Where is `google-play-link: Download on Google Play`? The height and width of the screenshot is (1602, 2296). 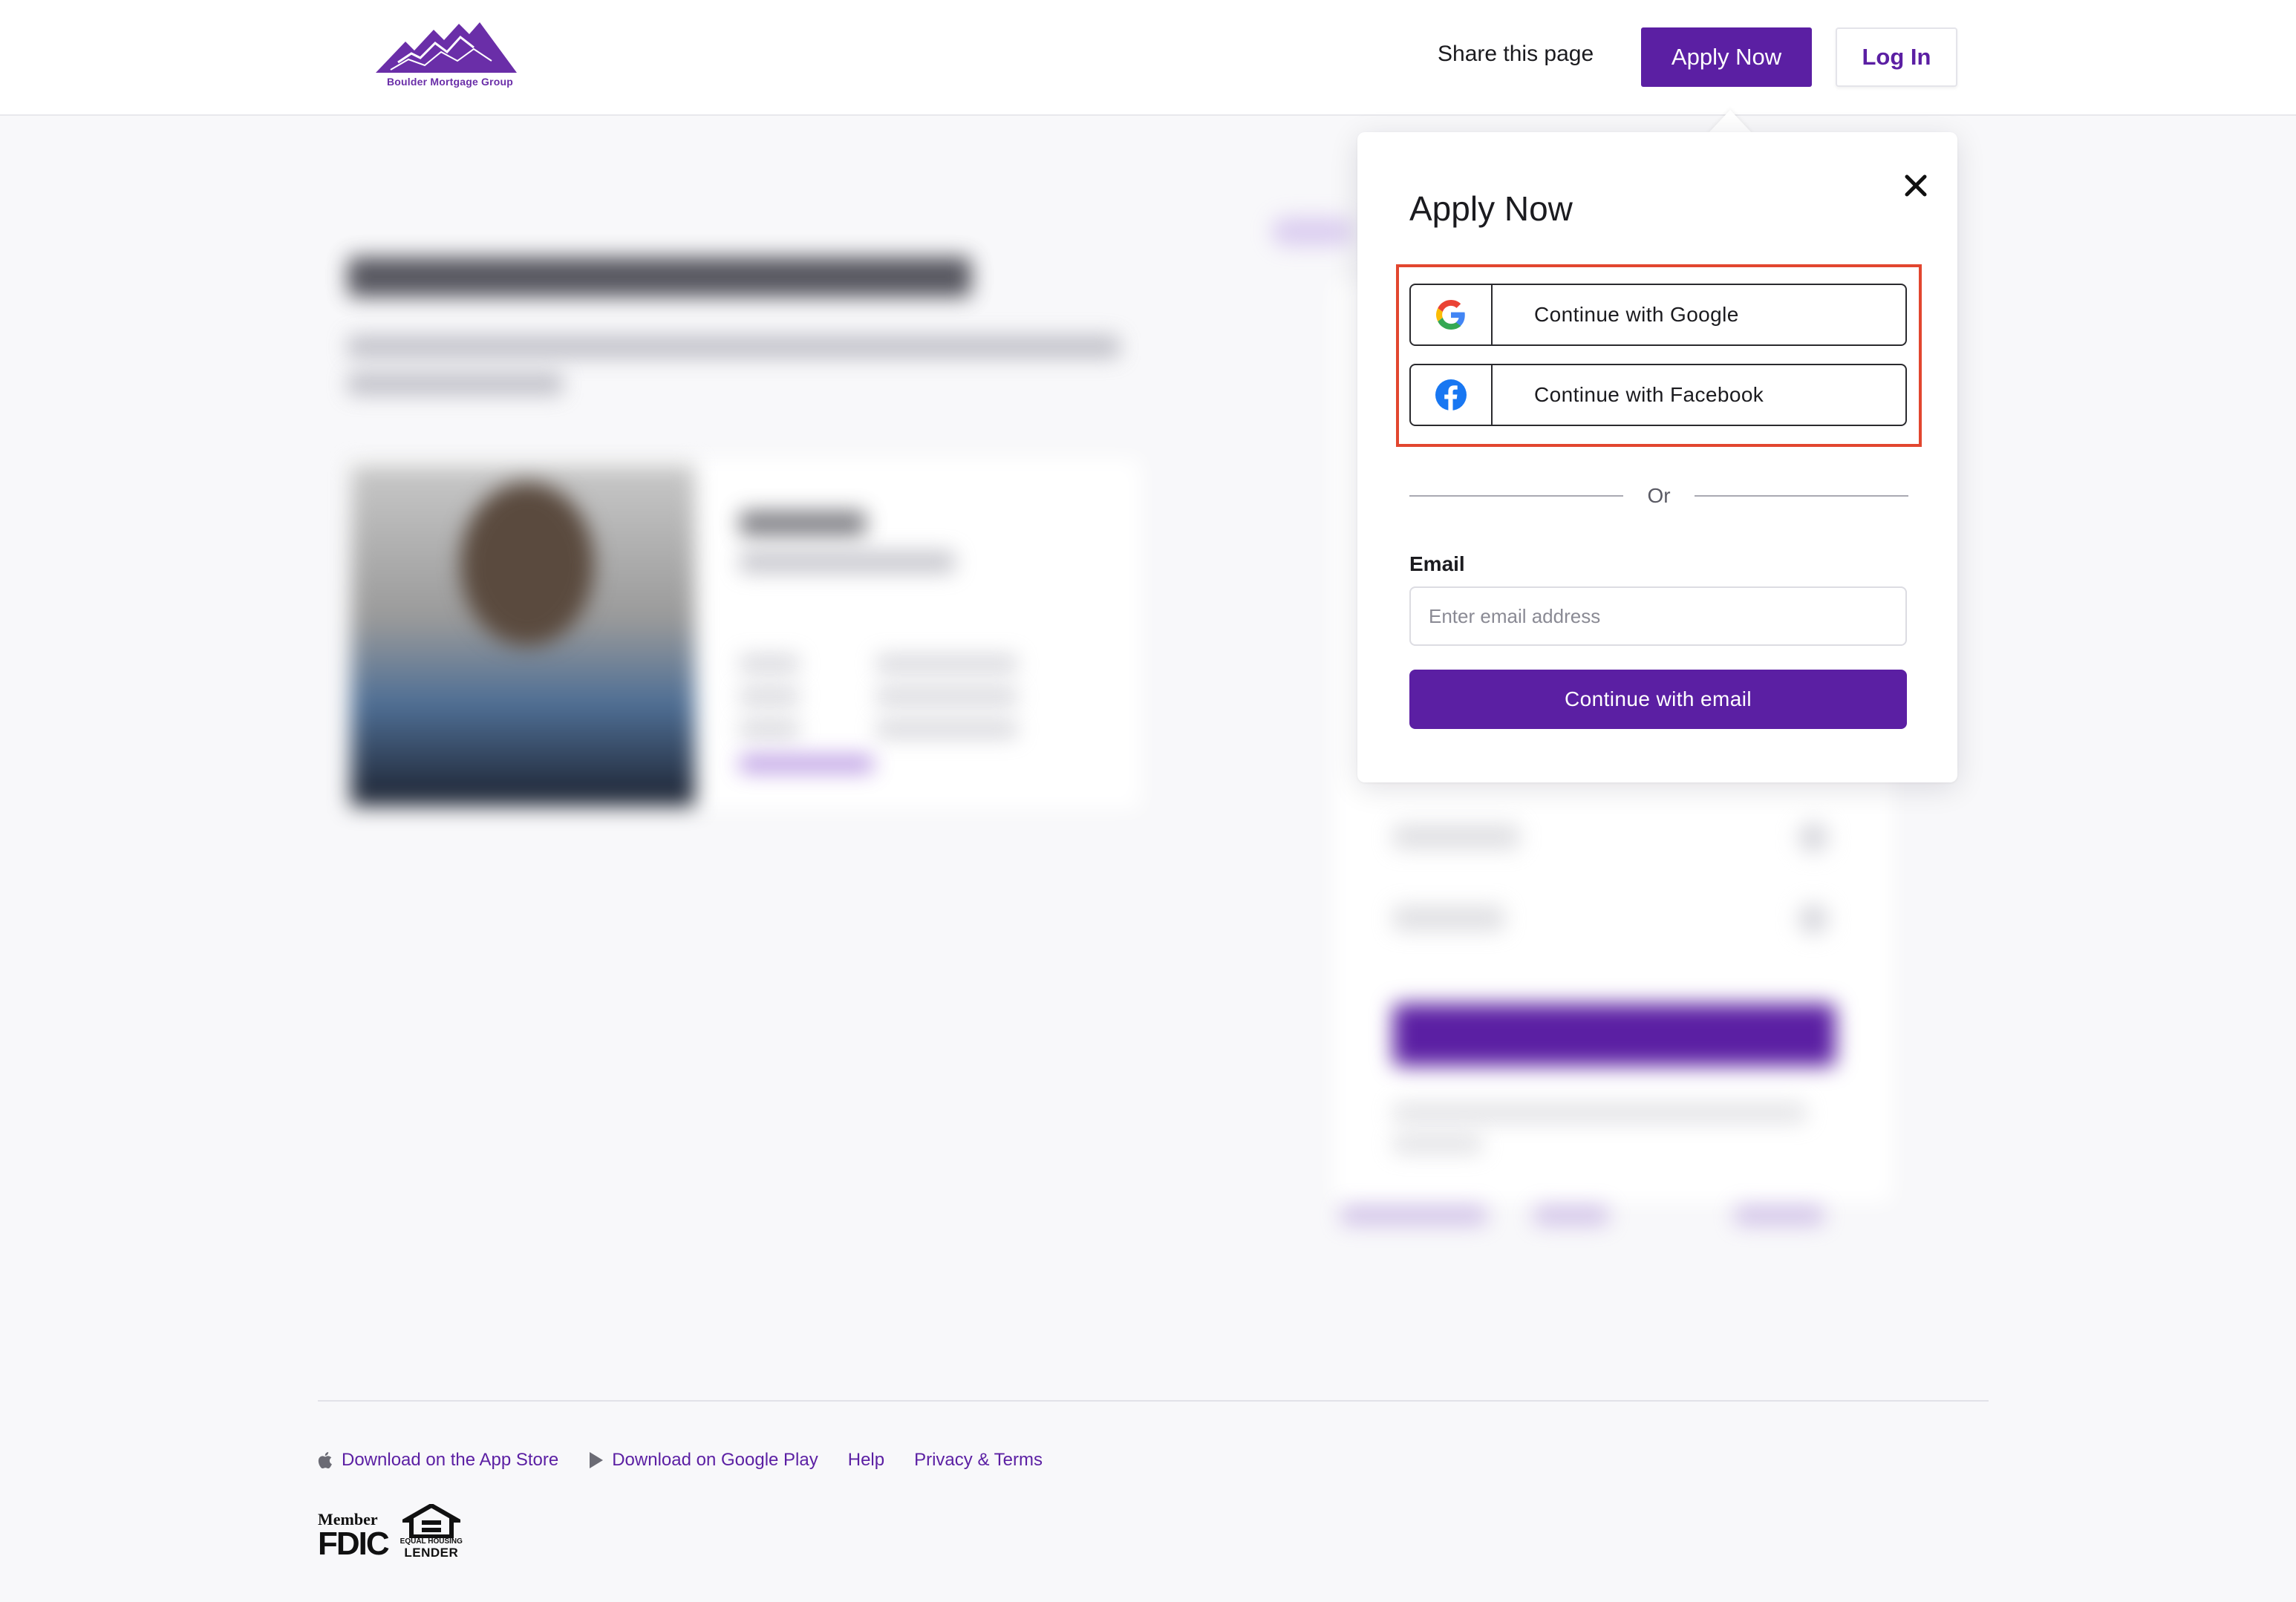 google-play-link: Download on Google Play is located at coordinates (703, 1460).